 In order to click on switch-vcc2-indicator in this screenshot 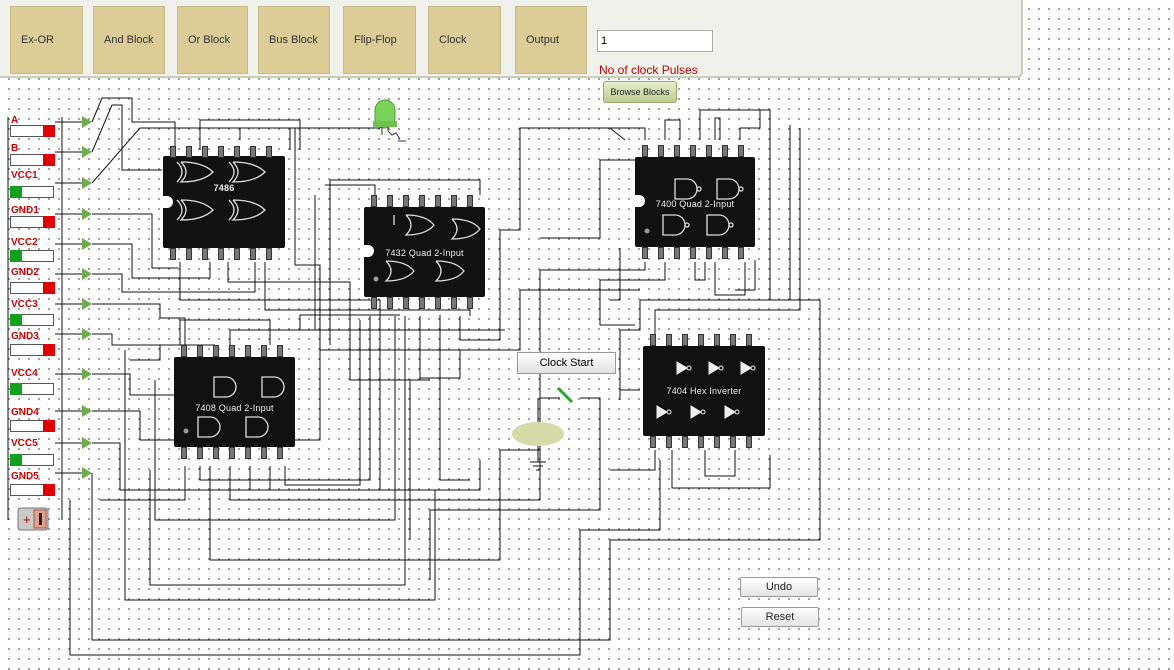, I will do `click(16, 256)`.